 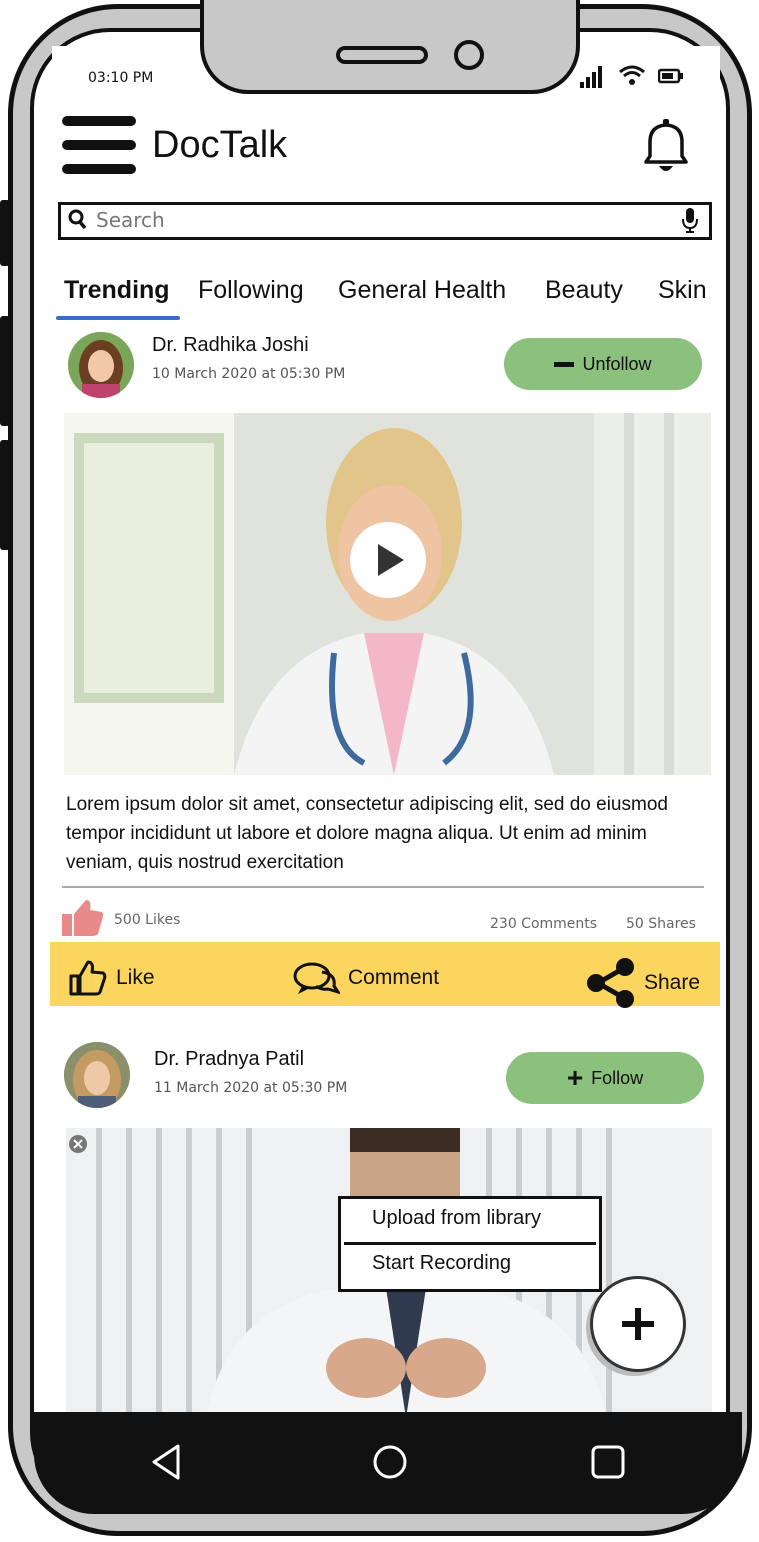 What do you see at coordinates (584, 290) in the screenshot?
I see `tab-beauty: Beauty` at bounding box center [584, 290].